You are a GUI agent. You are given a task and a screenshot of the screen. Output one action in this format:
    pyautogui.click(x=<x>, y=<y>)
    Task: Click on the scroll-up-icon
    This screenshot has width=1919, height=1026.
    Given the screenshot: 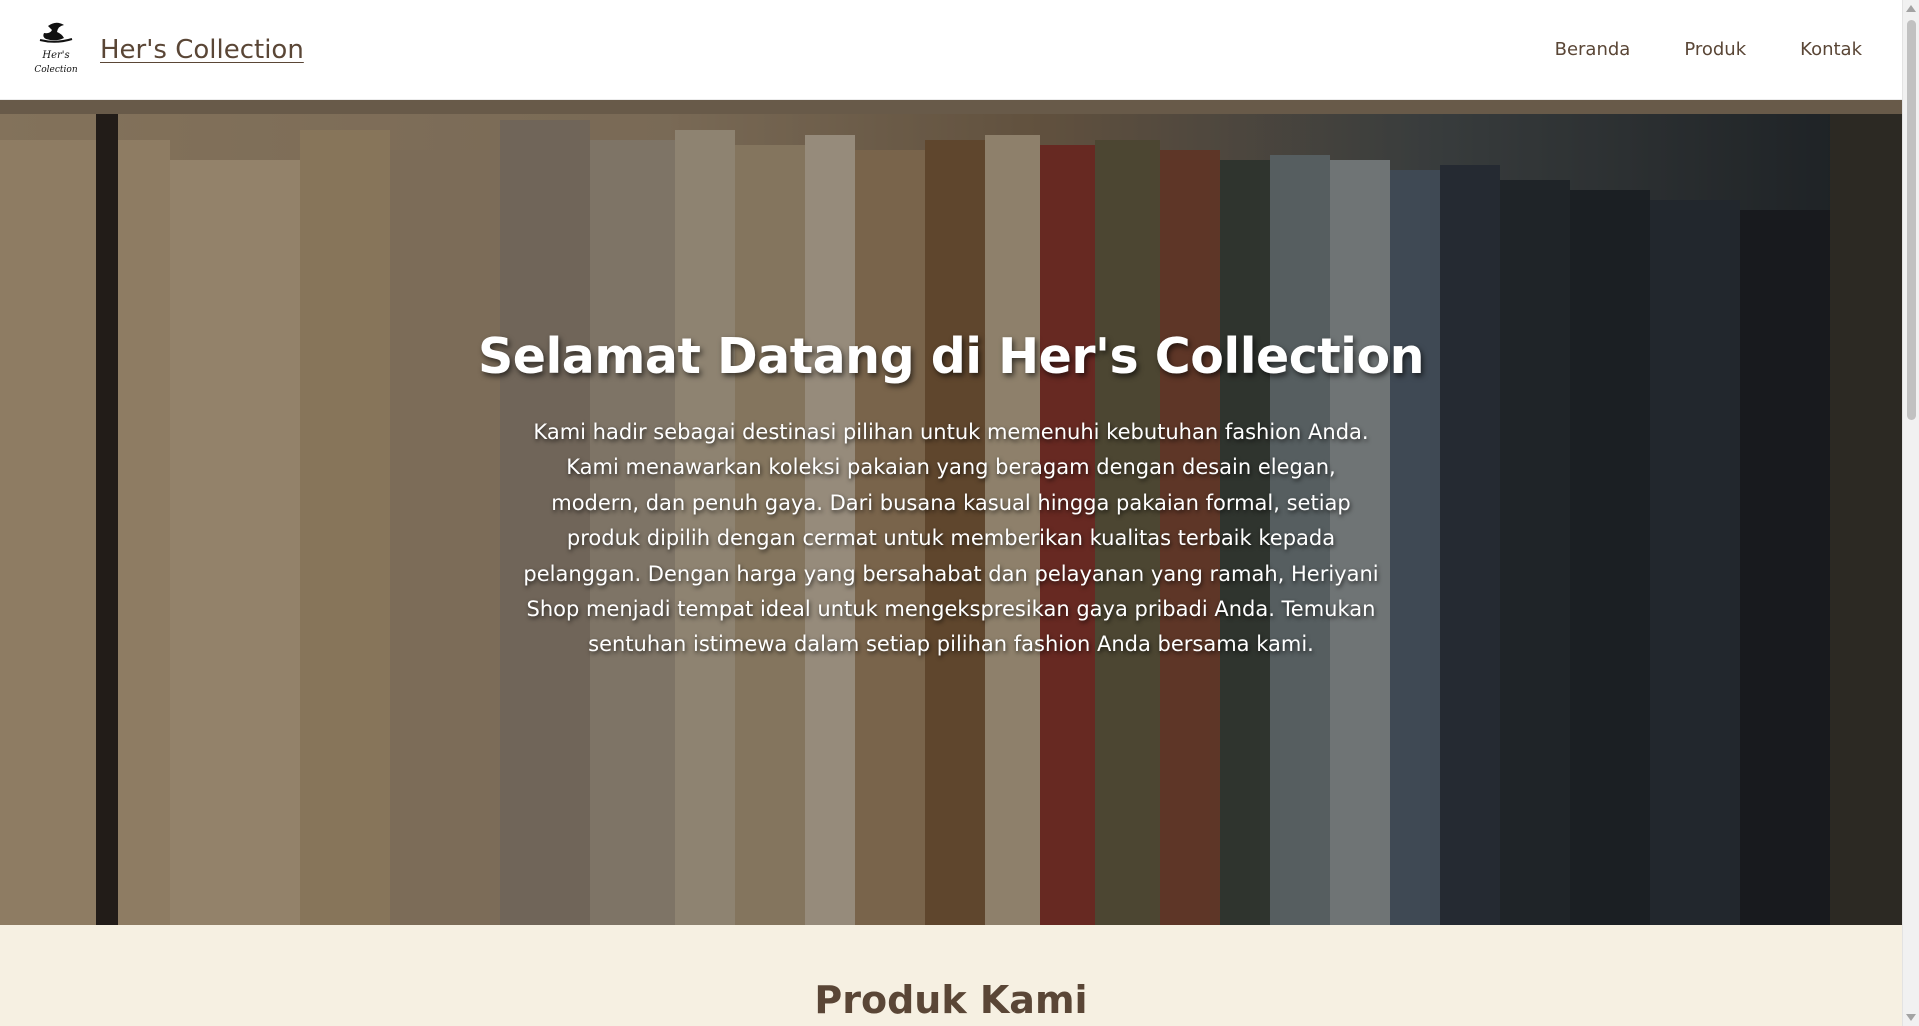 What is the action you would take?
    pyautogui.click(x=1911, y=8)
    